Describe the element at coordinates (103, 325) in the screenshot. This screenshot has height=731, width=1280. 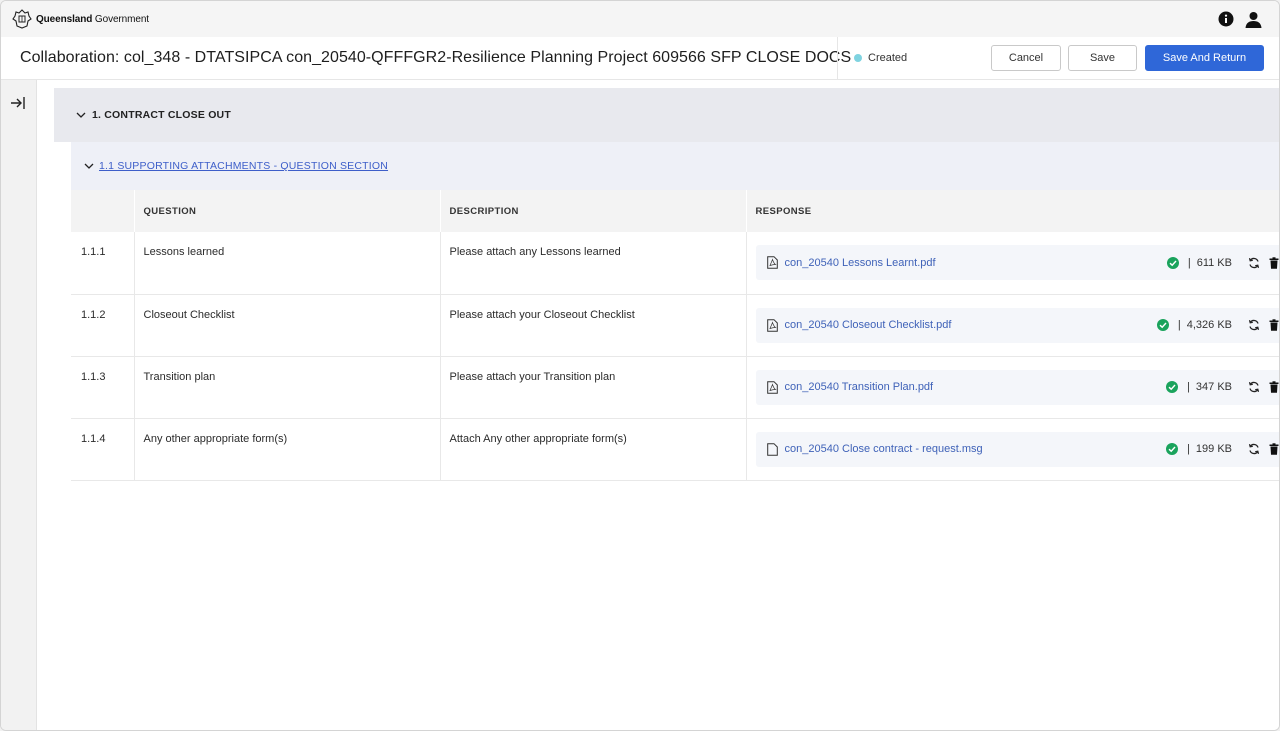
I see `question-number: 1.1.2` at that location.